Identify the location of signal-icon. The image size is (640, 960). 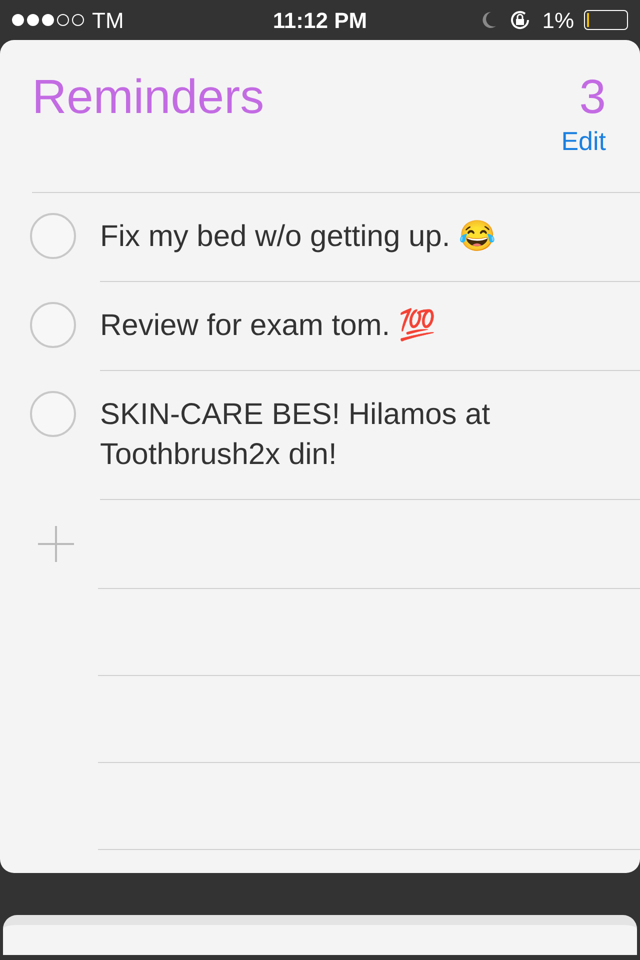
(48, 20).